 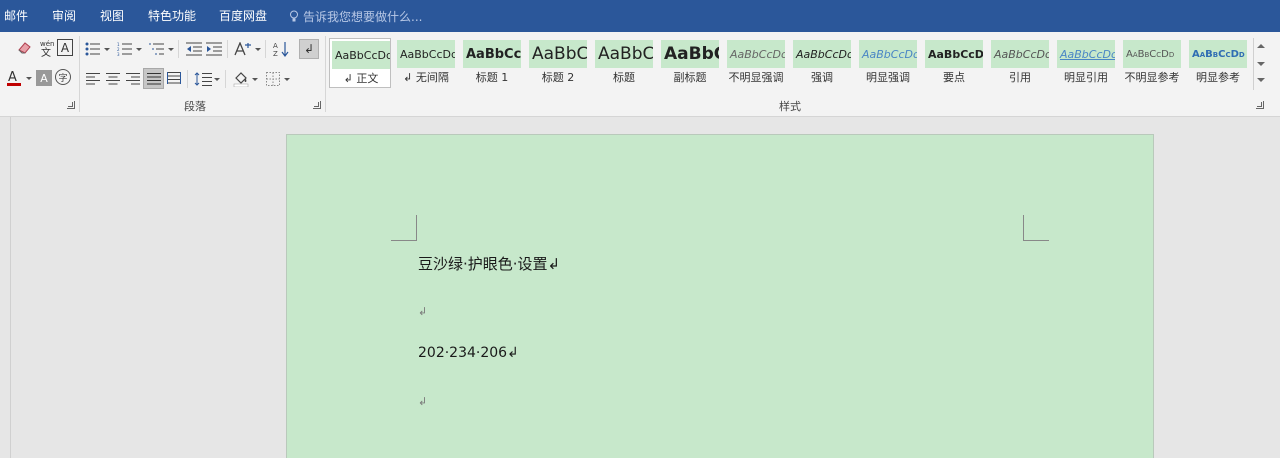 I want to click on align-right-button, so click(x=133, y=79).